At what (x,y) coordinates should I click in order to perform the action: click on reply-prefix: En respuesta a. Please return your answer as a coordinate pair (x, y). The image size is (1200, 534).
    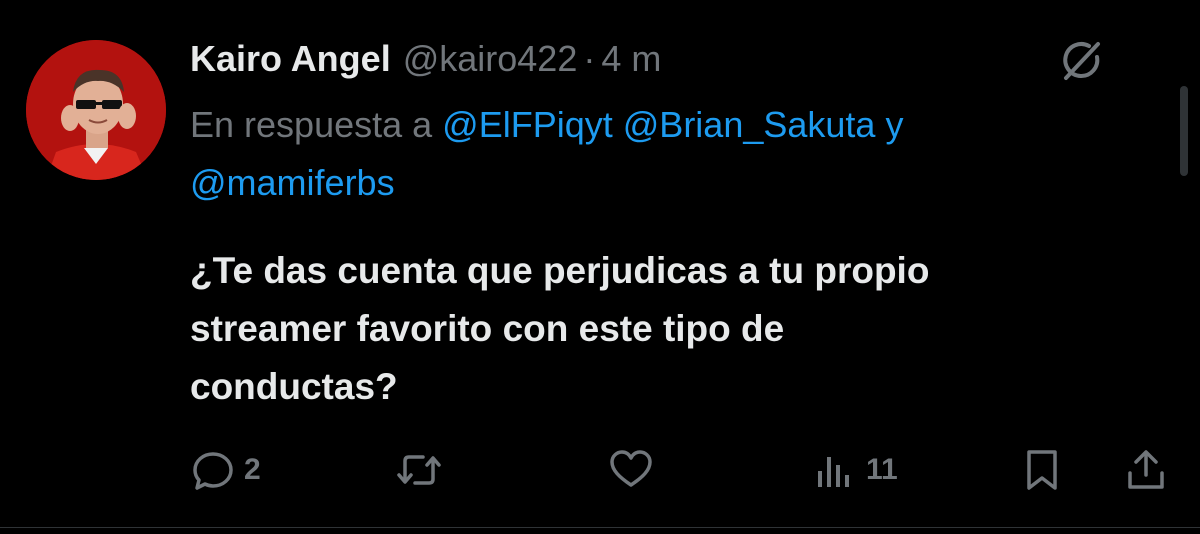
    Looking at the image, I should click on (311, 124).